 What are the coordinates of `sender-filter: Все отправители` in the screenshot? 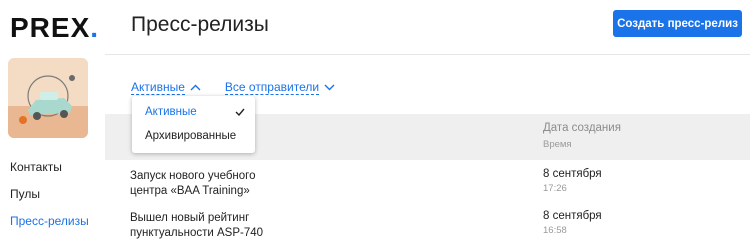 It's located at (279, 87).